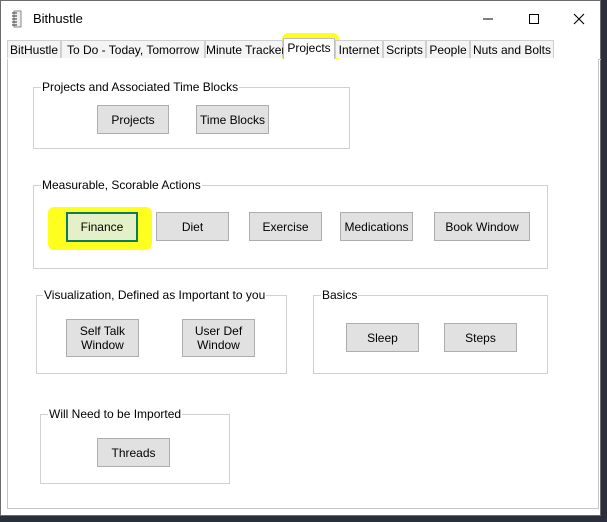 The width and height of the screenshot is (607, 522). I want to click on exercise-button: Exercise, so click(285, 226).